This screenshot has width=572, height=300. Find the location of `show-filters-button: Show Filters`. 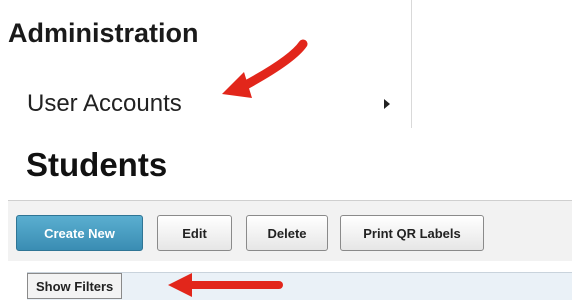

show-filters-button: Show Filters is located at coordinates (75, 286).